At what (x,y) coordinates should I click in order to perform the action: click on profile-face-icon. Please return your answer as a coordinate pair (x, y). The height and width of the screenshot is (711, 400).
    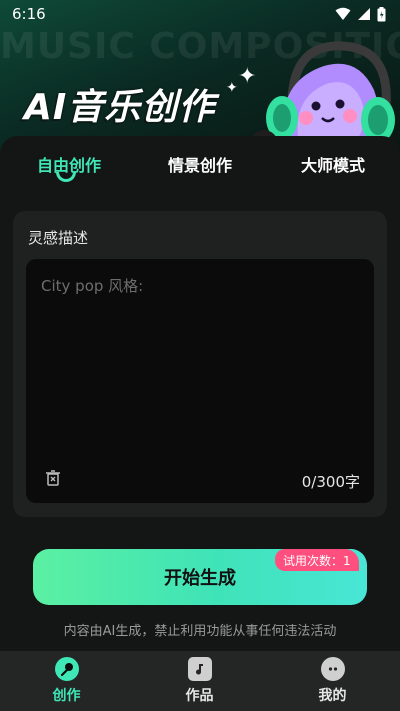
    Looking at the image, I should click on (332, 669).